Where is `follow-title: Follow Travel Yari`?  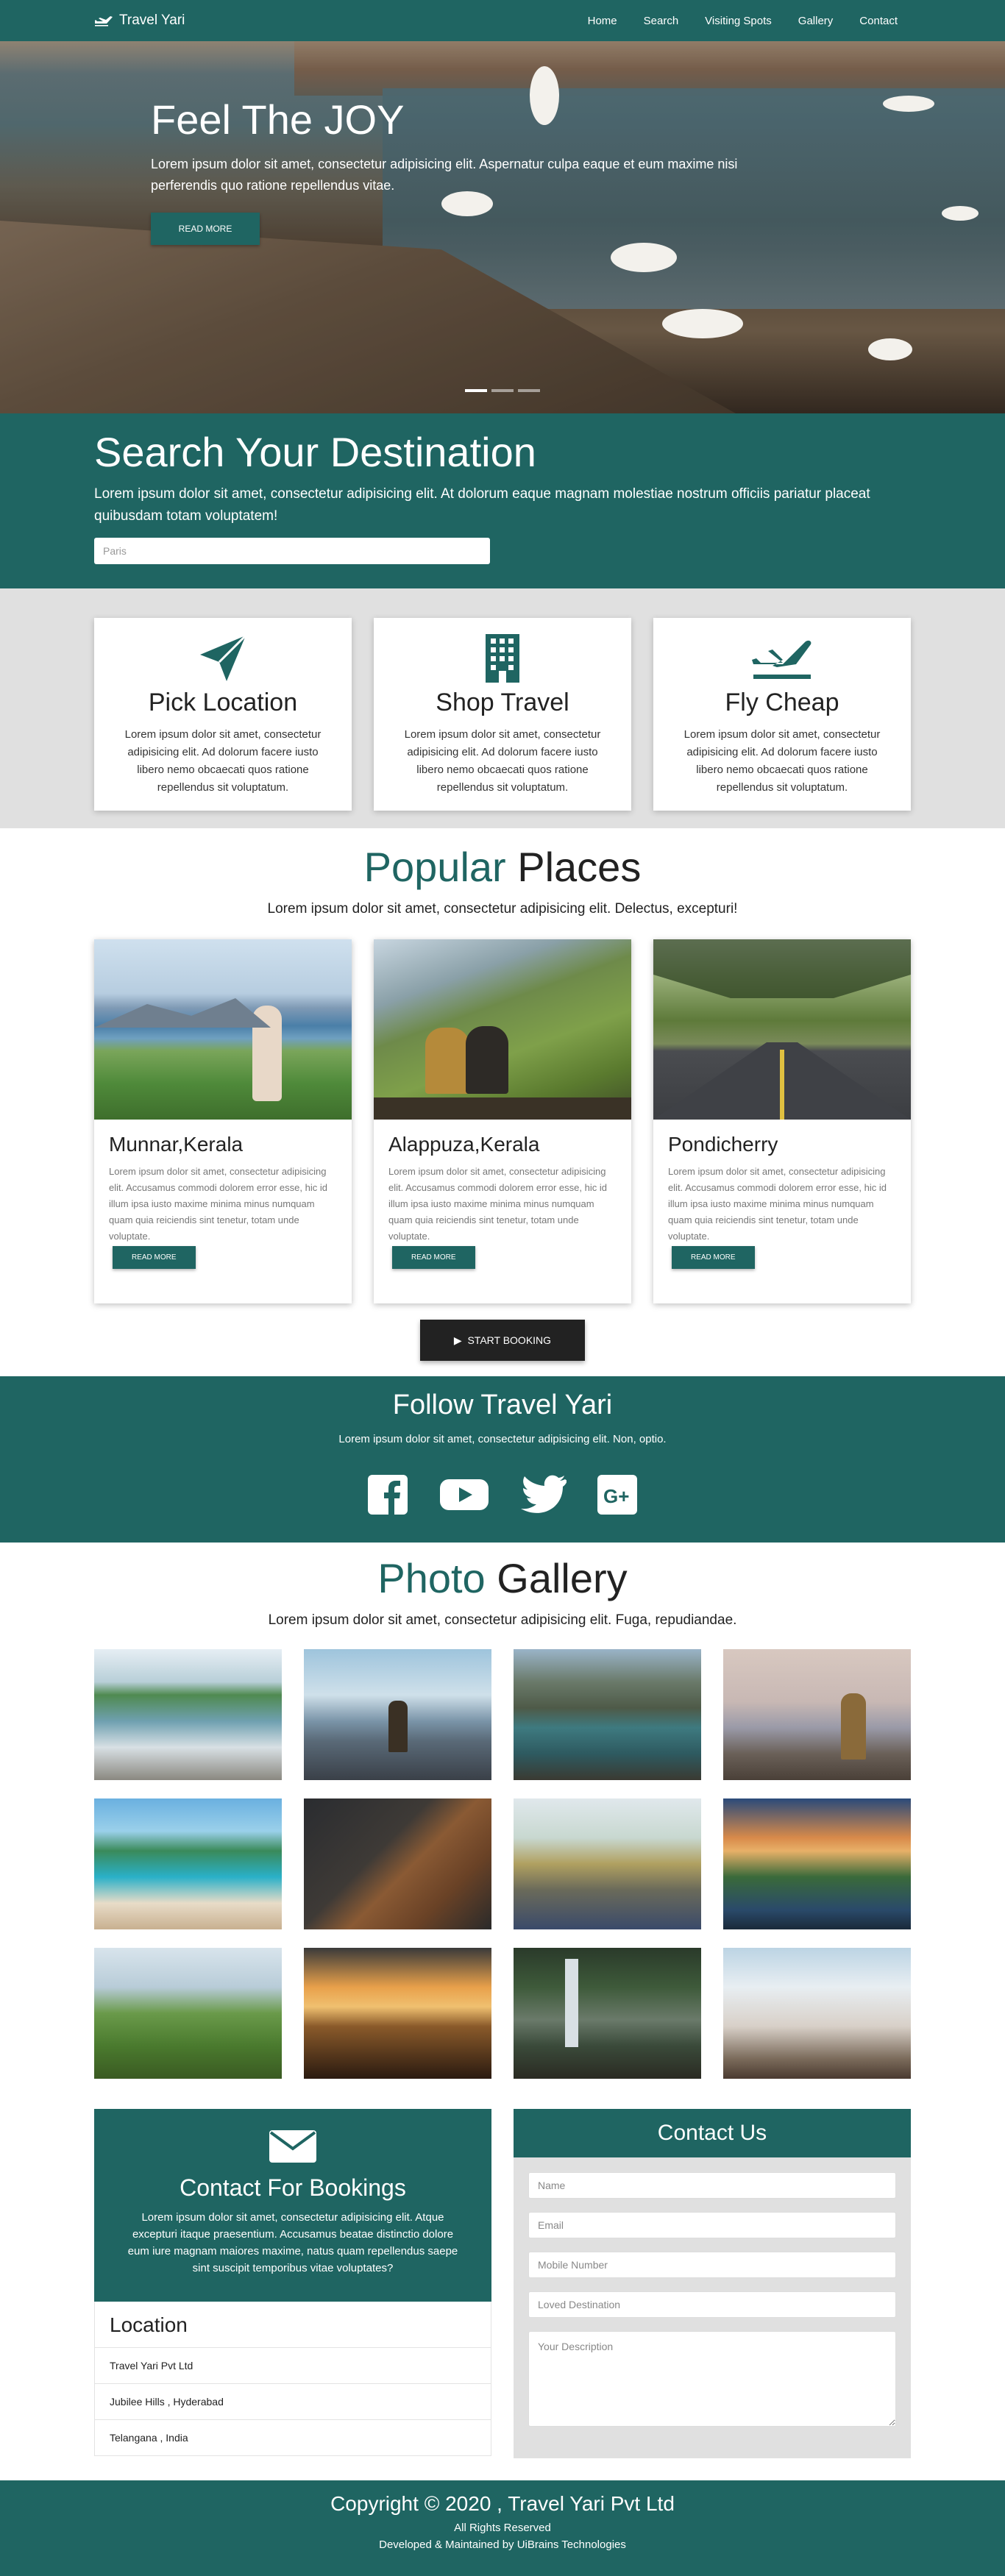 follow-title: Follow Travel Yari is located at coordinates (502, 1405).